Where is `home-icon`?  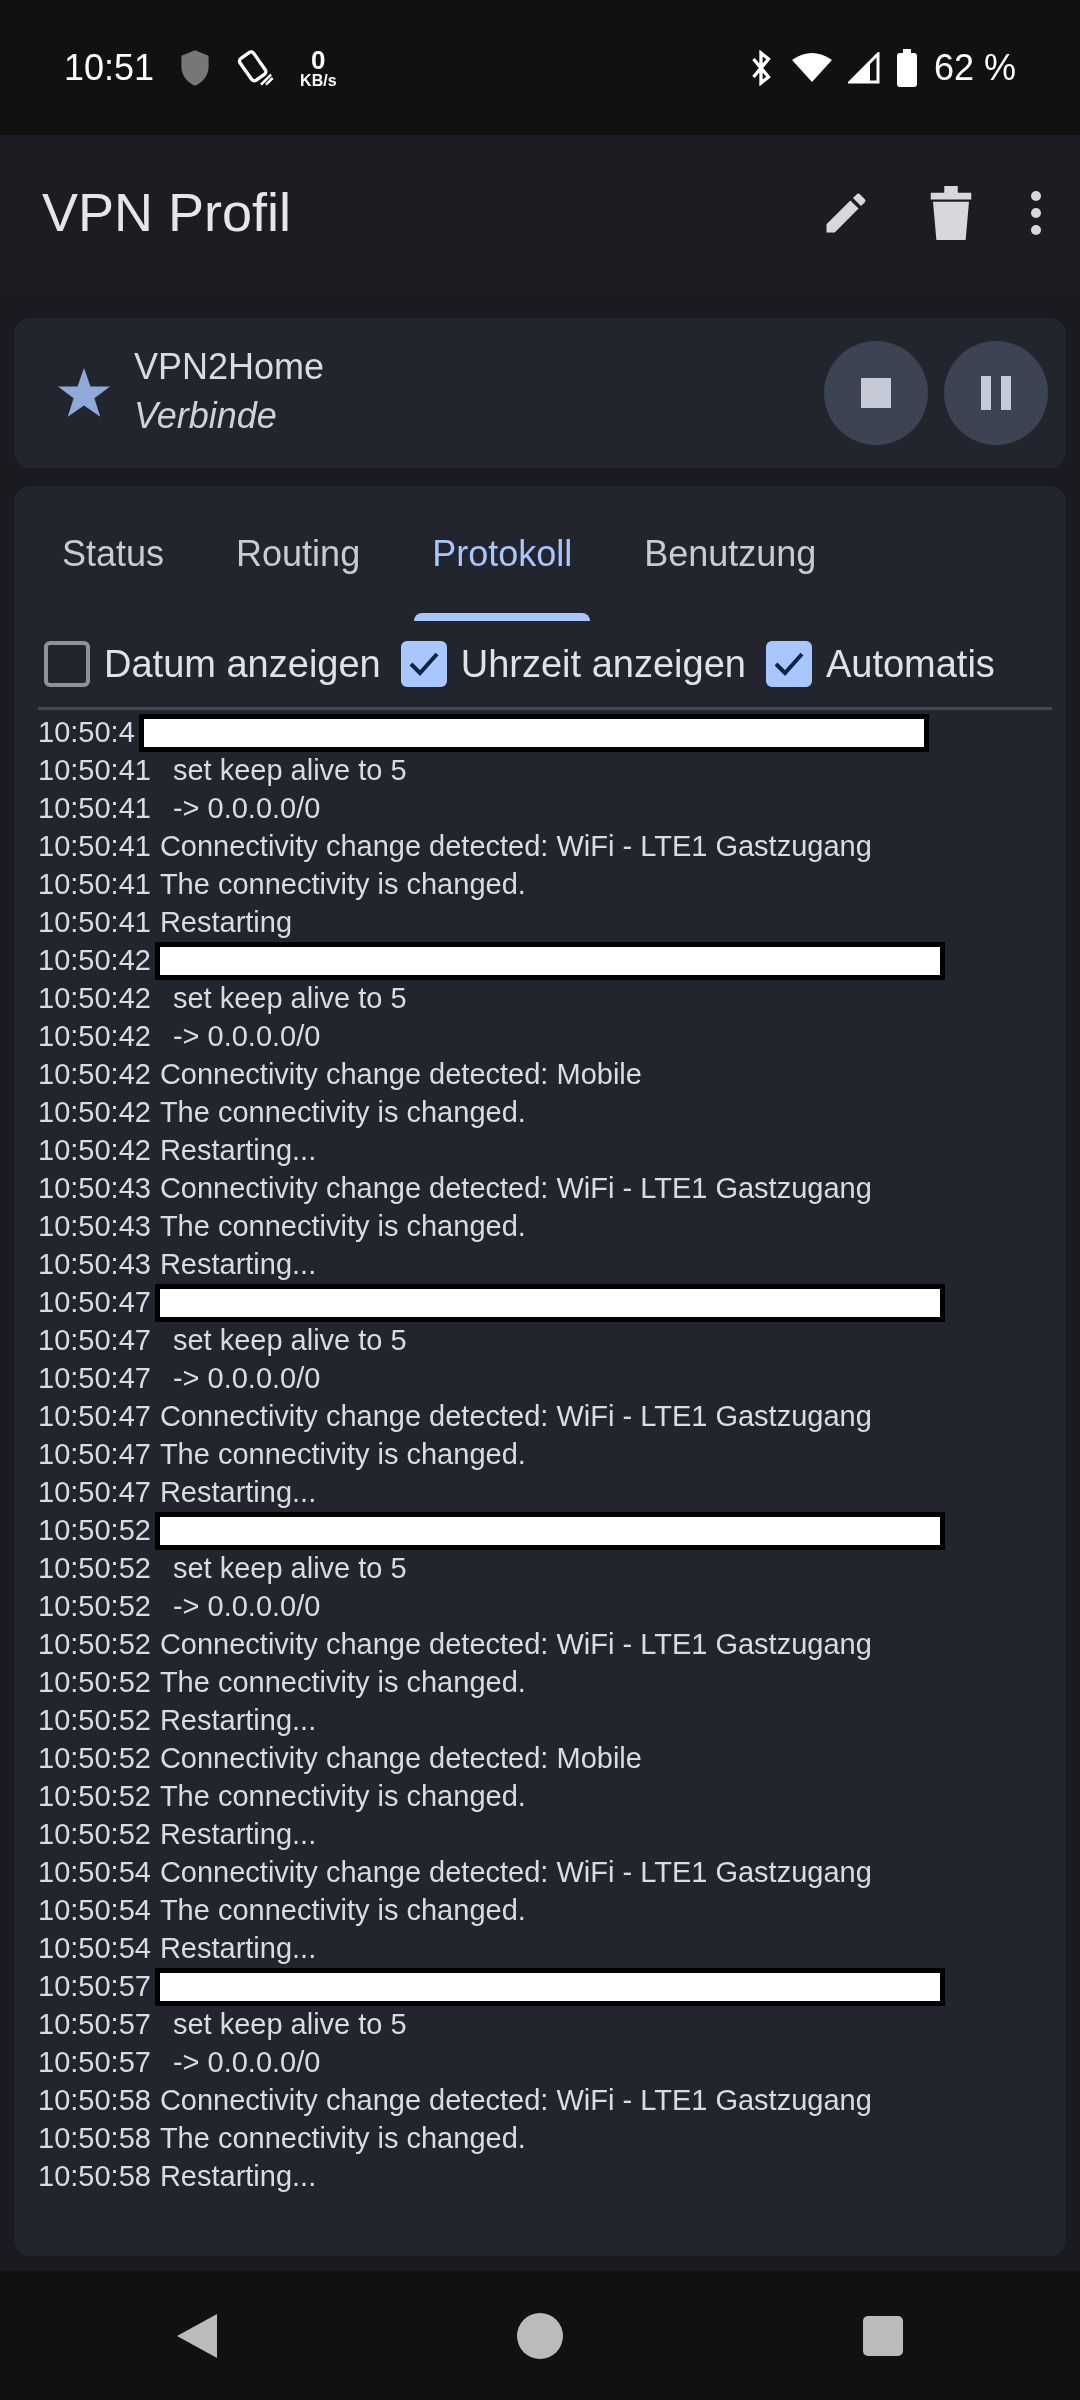 home-icon is located at coordinates (540, 2336).